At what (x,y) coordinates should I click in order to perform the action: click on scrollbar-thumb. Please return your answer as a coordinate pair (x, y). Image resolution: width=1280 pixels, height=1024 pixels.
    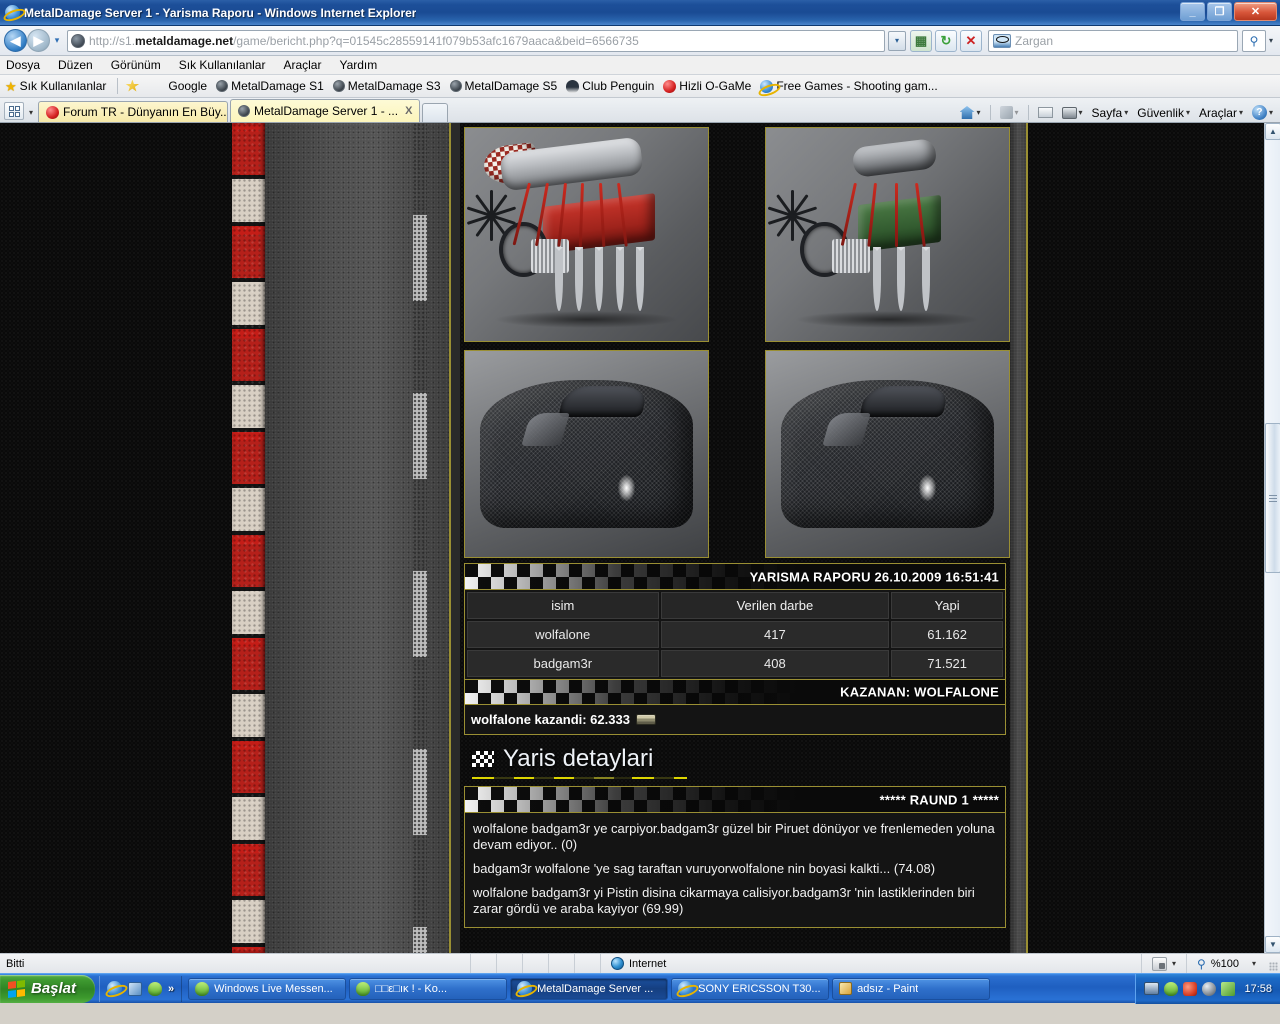
    Looking at the image, I should click on (1272, 498).